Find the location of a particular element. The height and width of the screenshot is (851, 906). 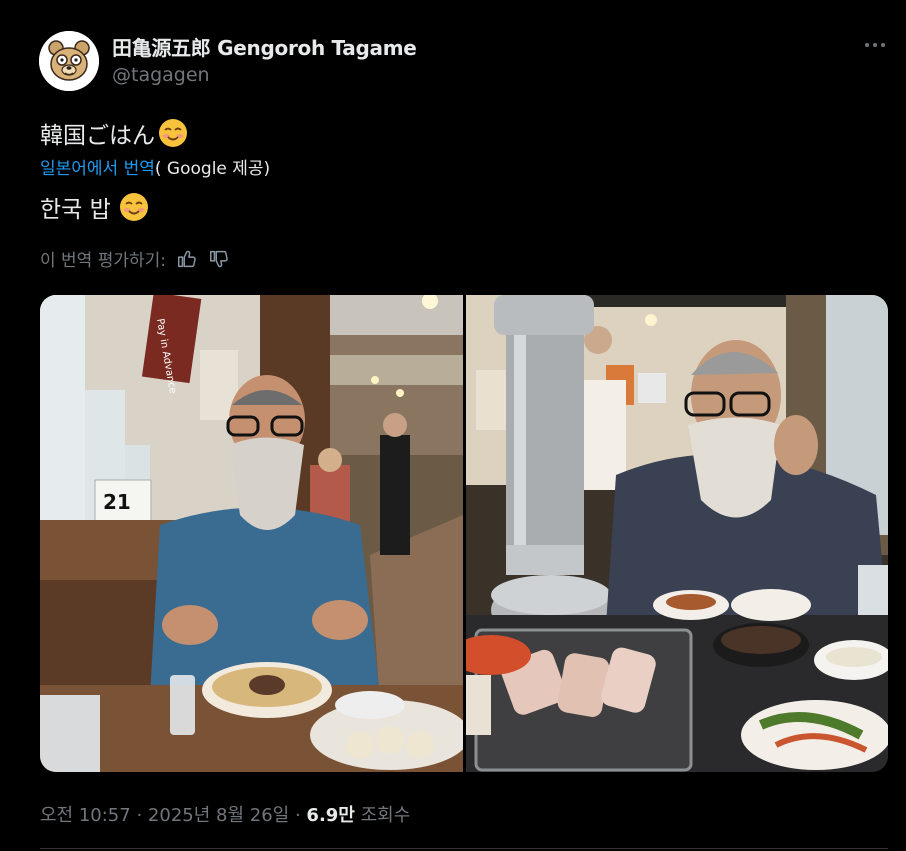

thumbs-up-icon is located at coordinates (187, 259).